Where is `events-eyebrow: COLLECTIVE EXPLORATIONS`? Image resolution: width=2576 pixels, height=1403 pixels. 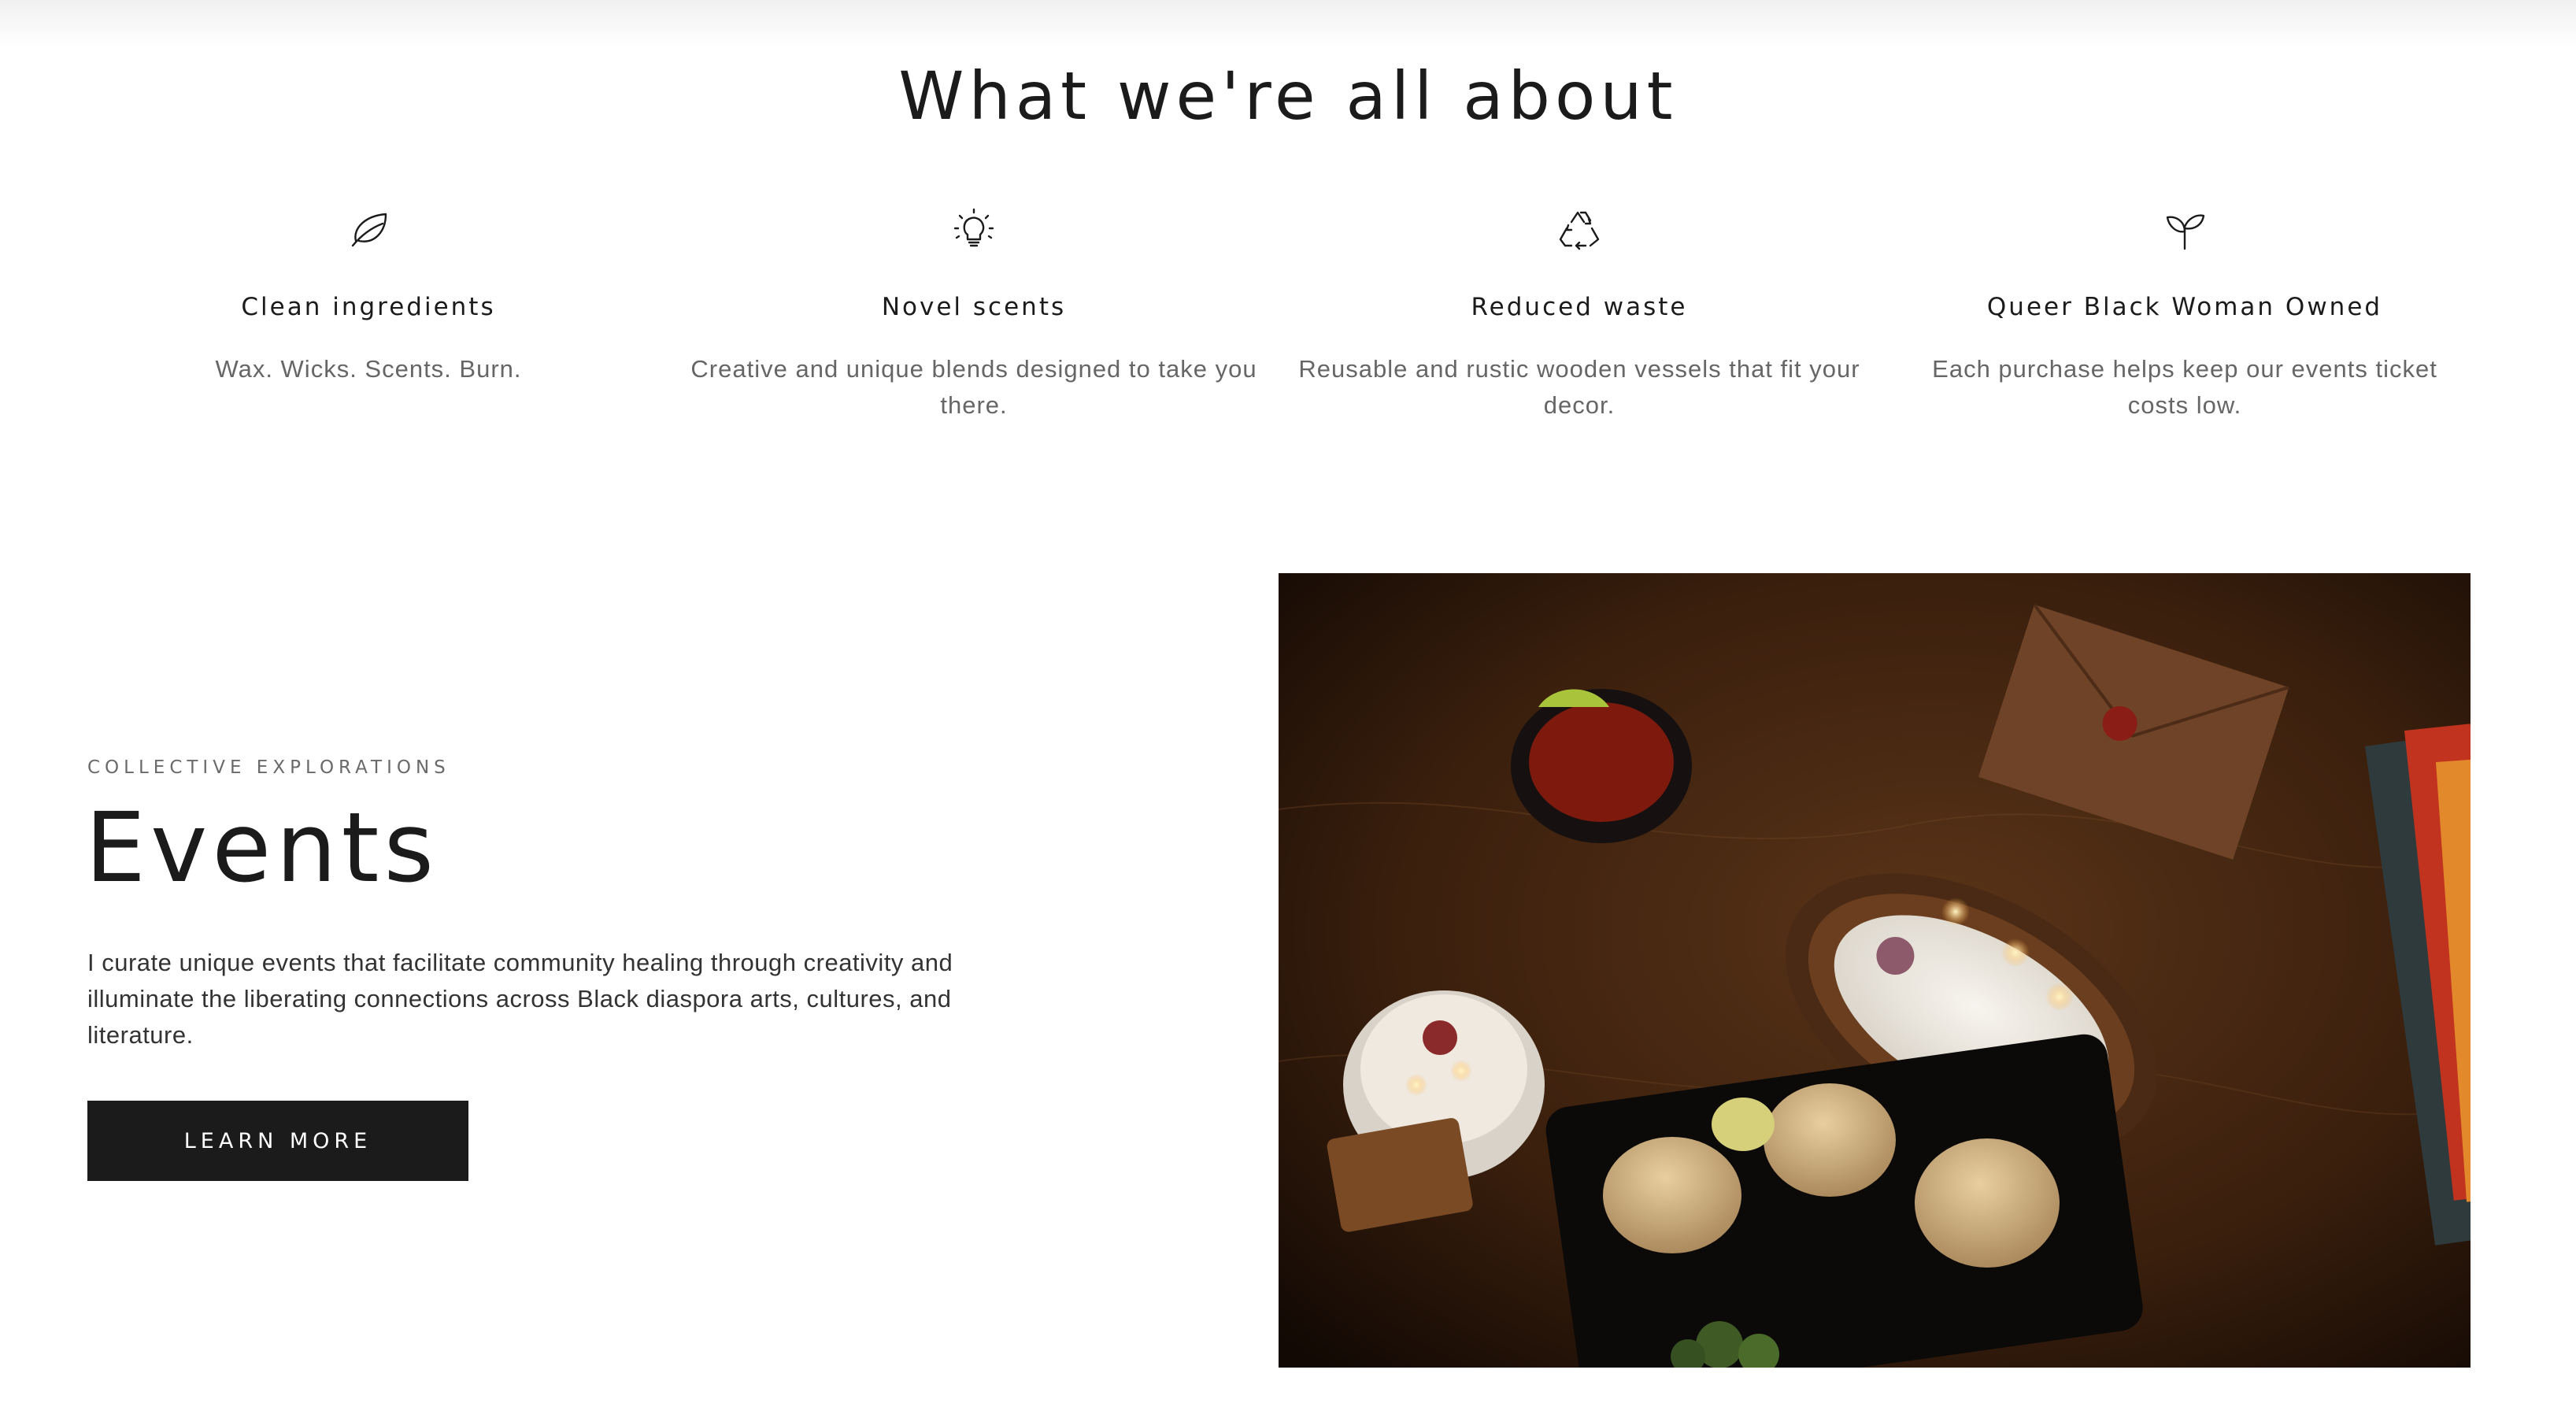 events-eyebrow: COLLECTIVE EXPLORATIONS is located at coordinates (268, 767).